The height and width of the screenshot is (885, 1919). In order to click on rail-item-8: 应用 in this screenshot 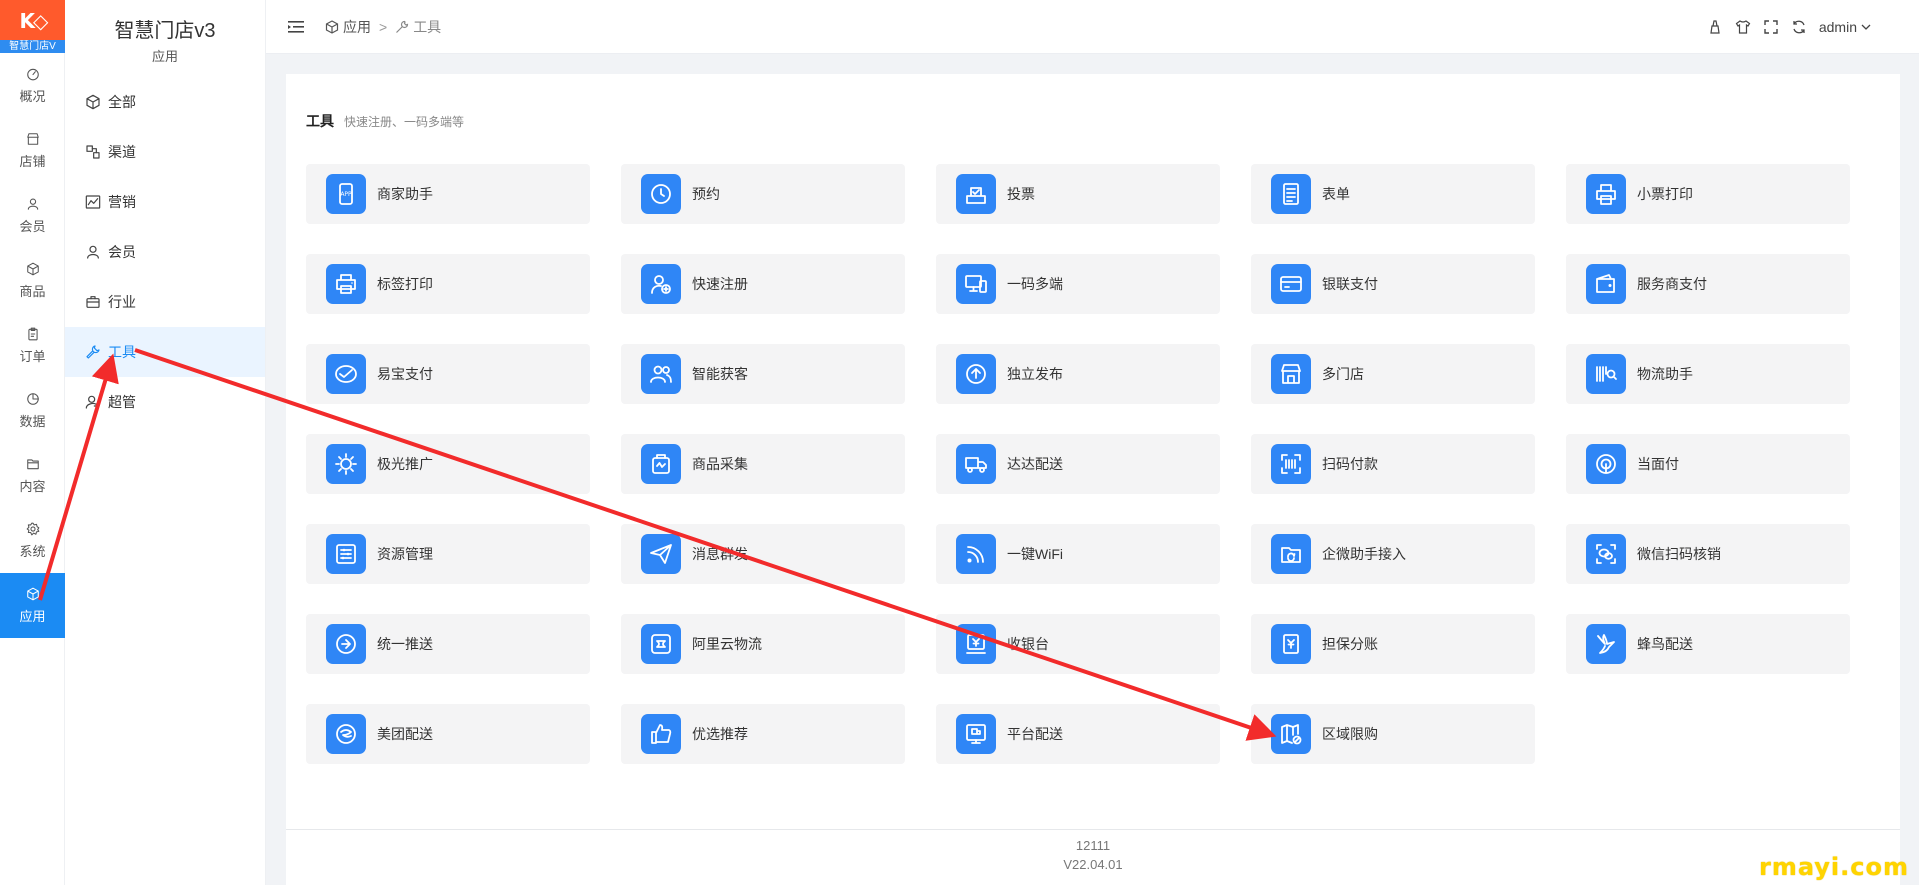, I will do `click(32, 605)`.